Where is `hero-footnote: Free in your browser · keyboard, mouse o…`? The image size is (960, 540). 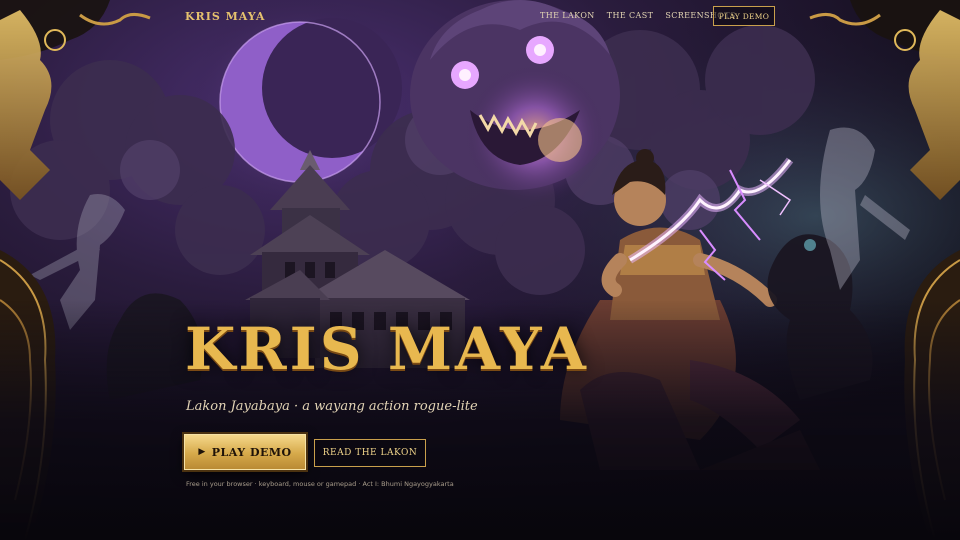 hero-footnote: Free in your browser · keyboard, mouse o… is located at coordinates (320, 484).